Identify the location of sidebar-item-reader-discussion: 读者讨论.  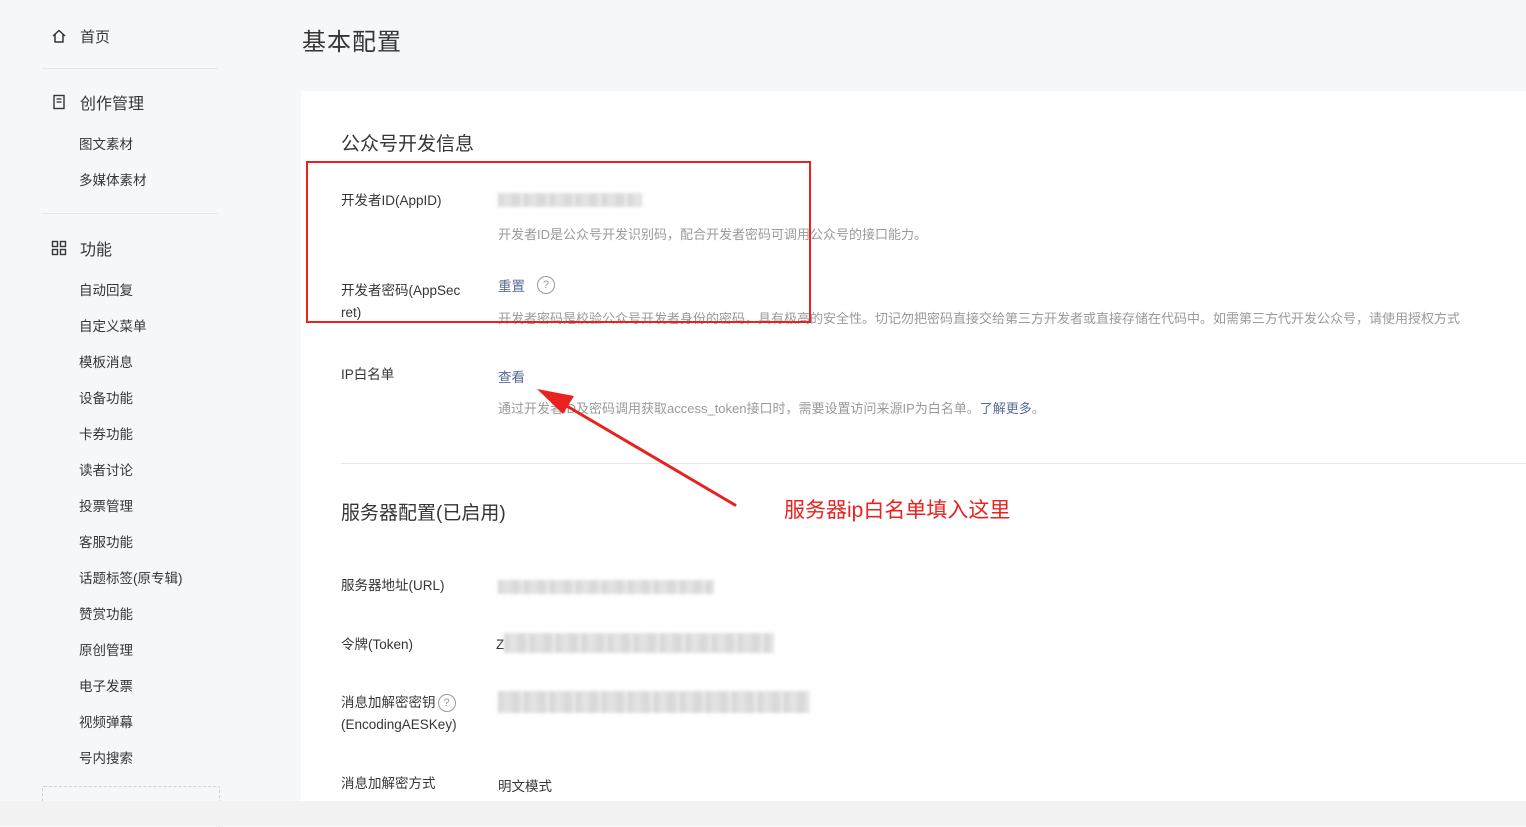
(106, 471).